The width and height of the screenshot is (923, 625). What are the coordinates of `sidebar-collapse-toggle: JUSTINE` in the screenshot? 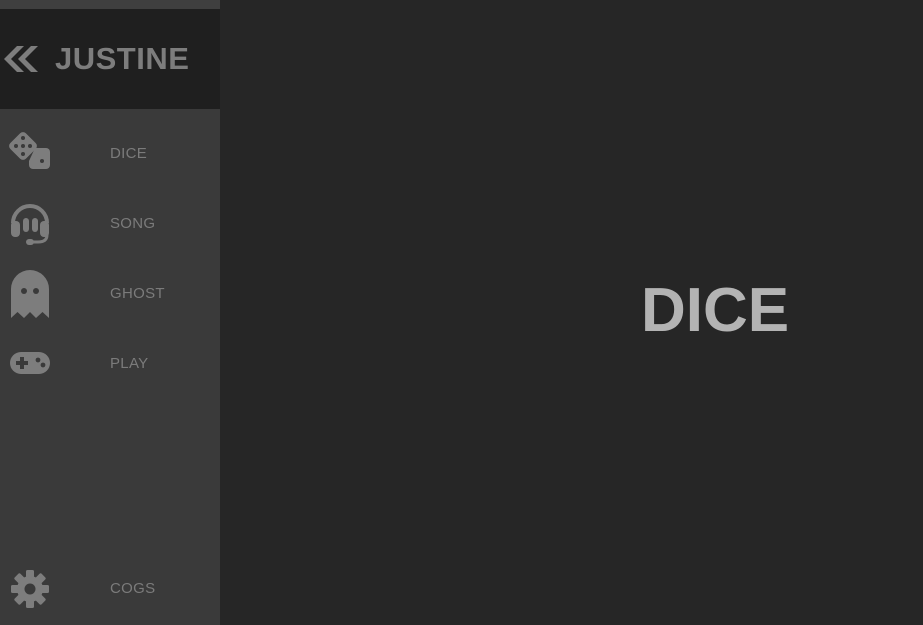 It's located at (110, 59).